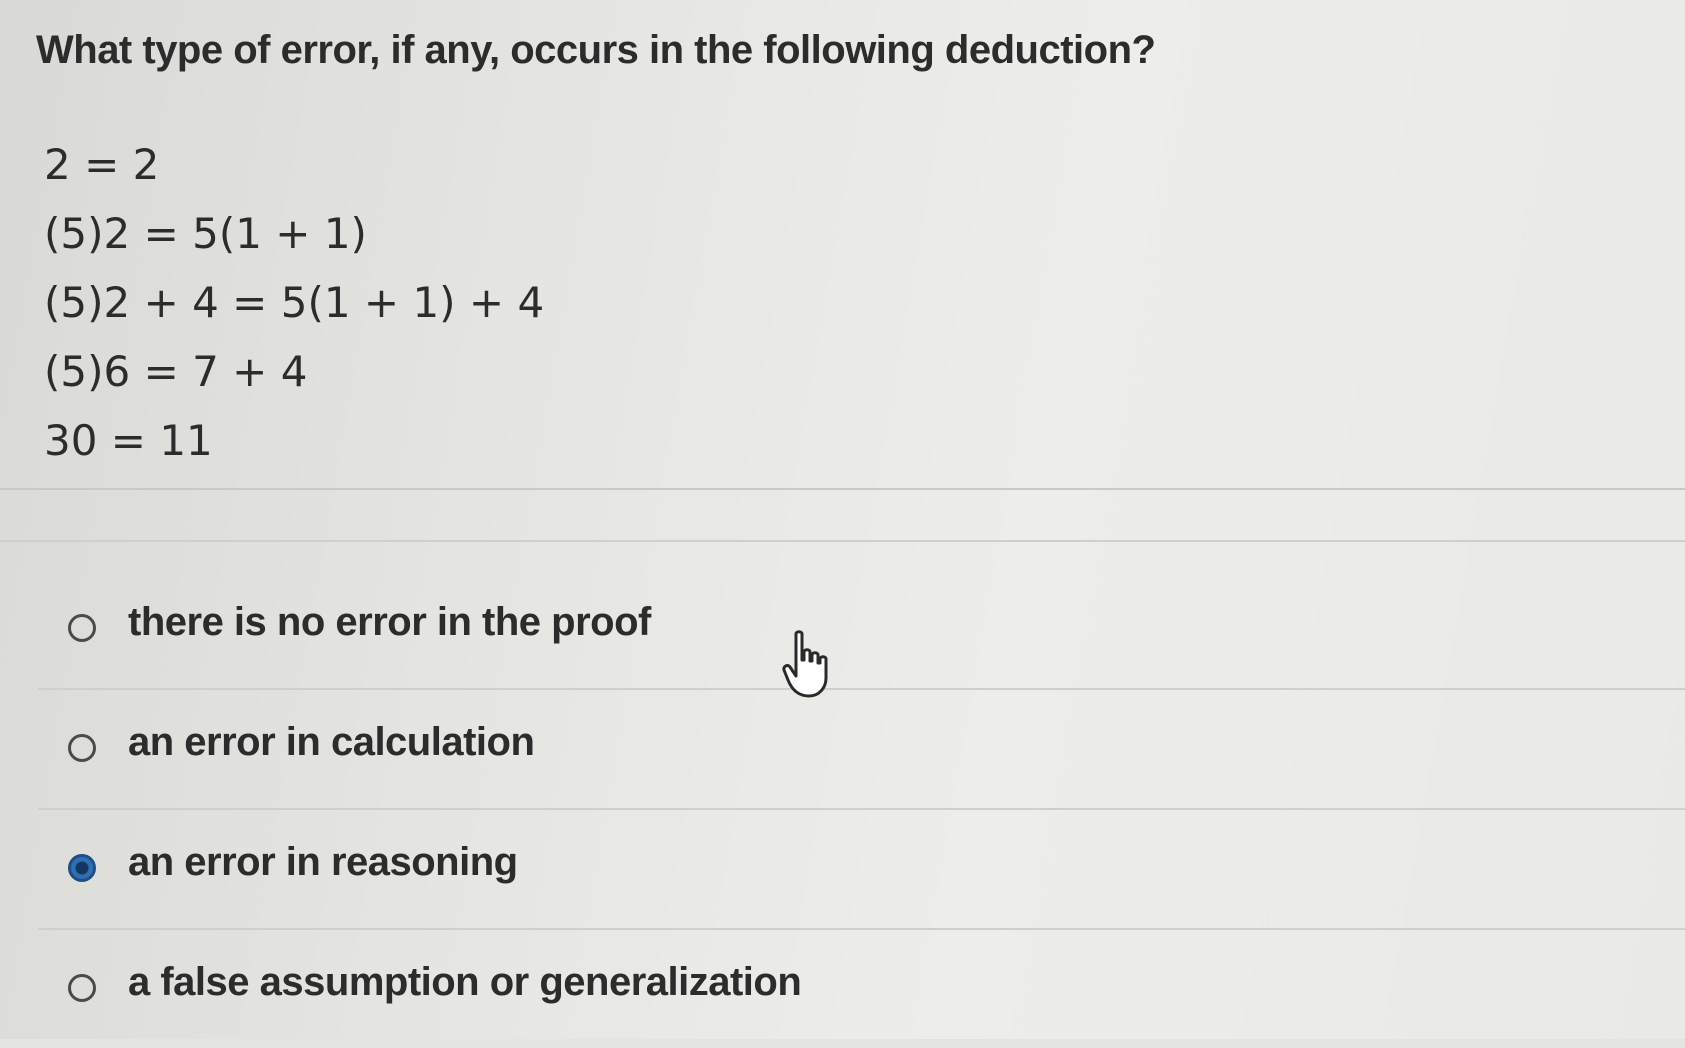  What do you see at coordinates (389, 622) in the screenshot?
I see `answer-option-label: there is no error in the proof` at bounding box center [389, 622].